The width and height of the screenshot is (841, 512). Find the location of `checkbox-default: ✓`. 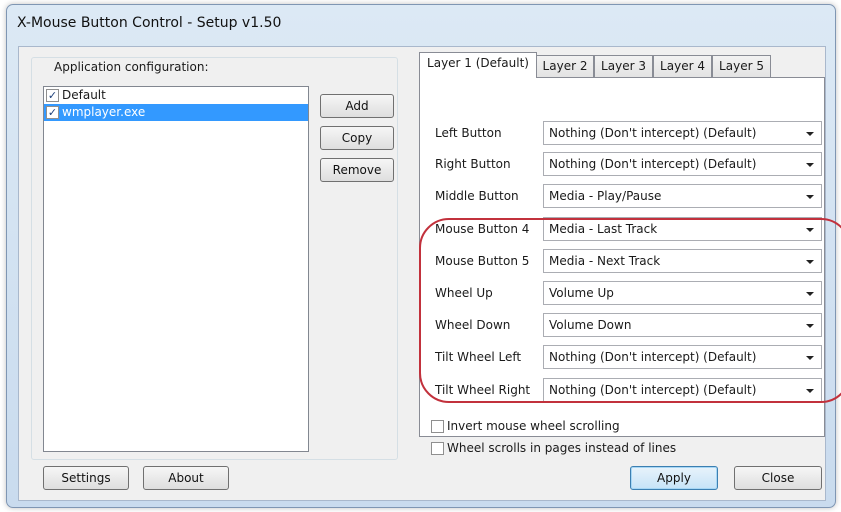

checkbox-default: ✓ is located at coordinates (52, 95).